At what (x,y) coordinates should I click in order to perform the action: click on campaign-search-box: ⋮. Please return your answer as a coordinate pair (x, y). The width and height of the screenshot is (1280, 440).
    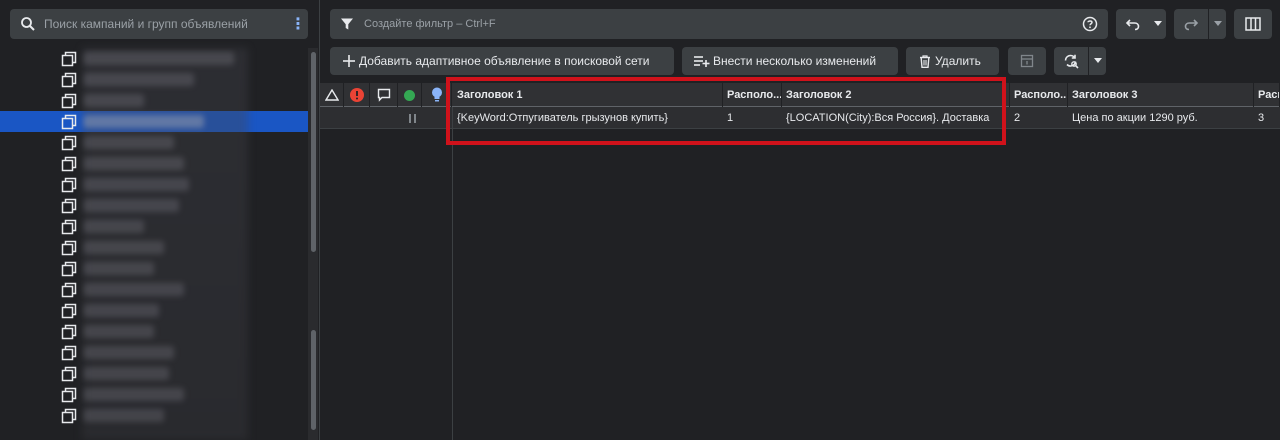
    Looking at the image, I should click on (159, 24).